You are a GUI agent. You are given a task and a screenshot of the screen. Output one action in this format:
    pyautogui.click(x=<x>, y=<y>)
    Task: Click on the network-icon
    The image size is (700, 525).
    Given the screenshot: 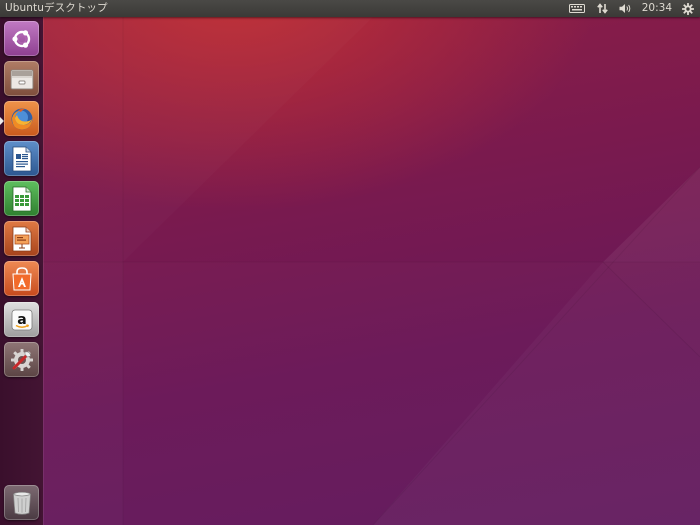 What is the action you would take?
    pyautogui.click(x=602, y=8)
    